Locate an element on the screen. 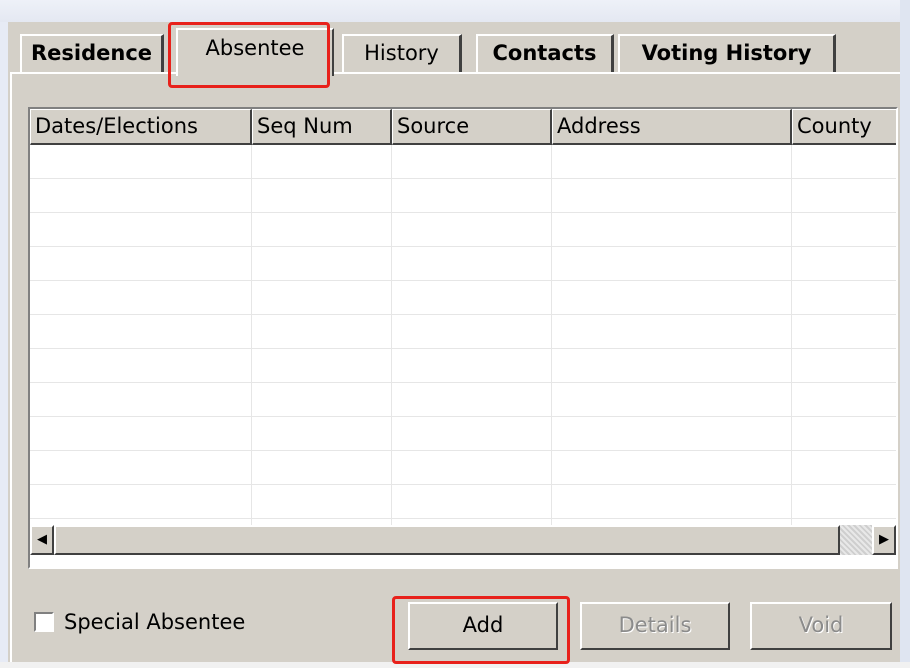 The height and width of the screenshot is (668, 910). void-button: Void is located at coordinates (821, 626).